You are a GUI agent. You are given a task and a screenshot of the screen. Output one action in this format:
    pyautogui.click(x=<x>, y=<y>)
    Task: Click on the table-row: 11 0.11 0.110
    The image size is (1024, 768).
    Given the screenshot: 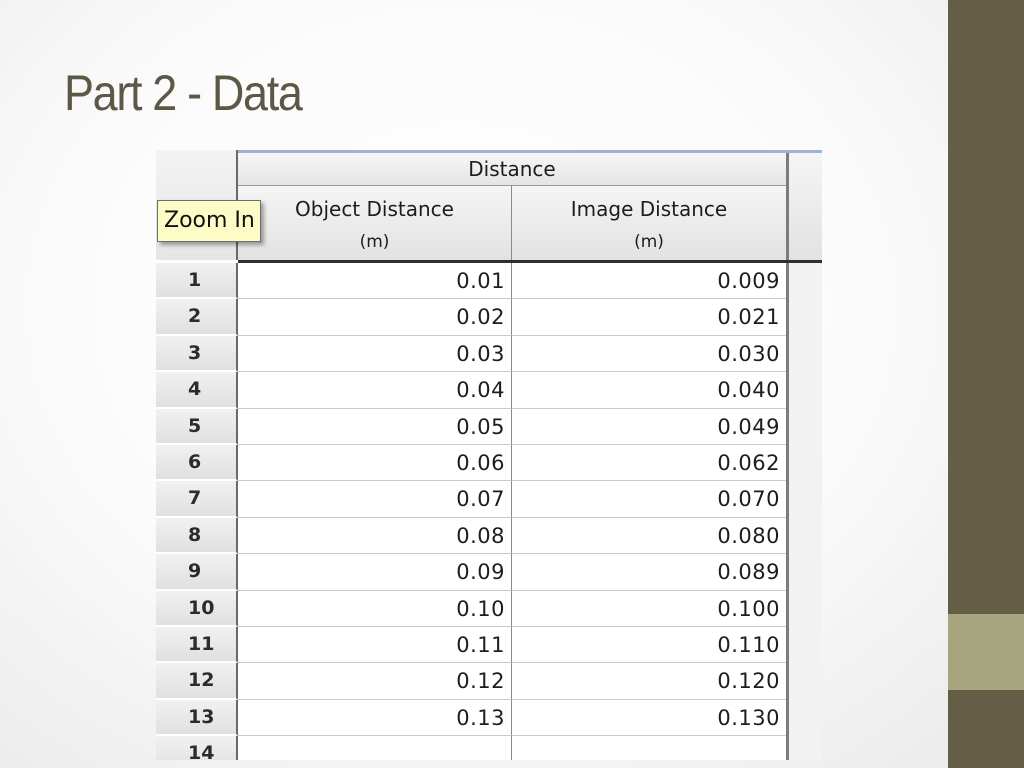 What is the action you would take?
    pyautogui.click(x=471, y=645)
    